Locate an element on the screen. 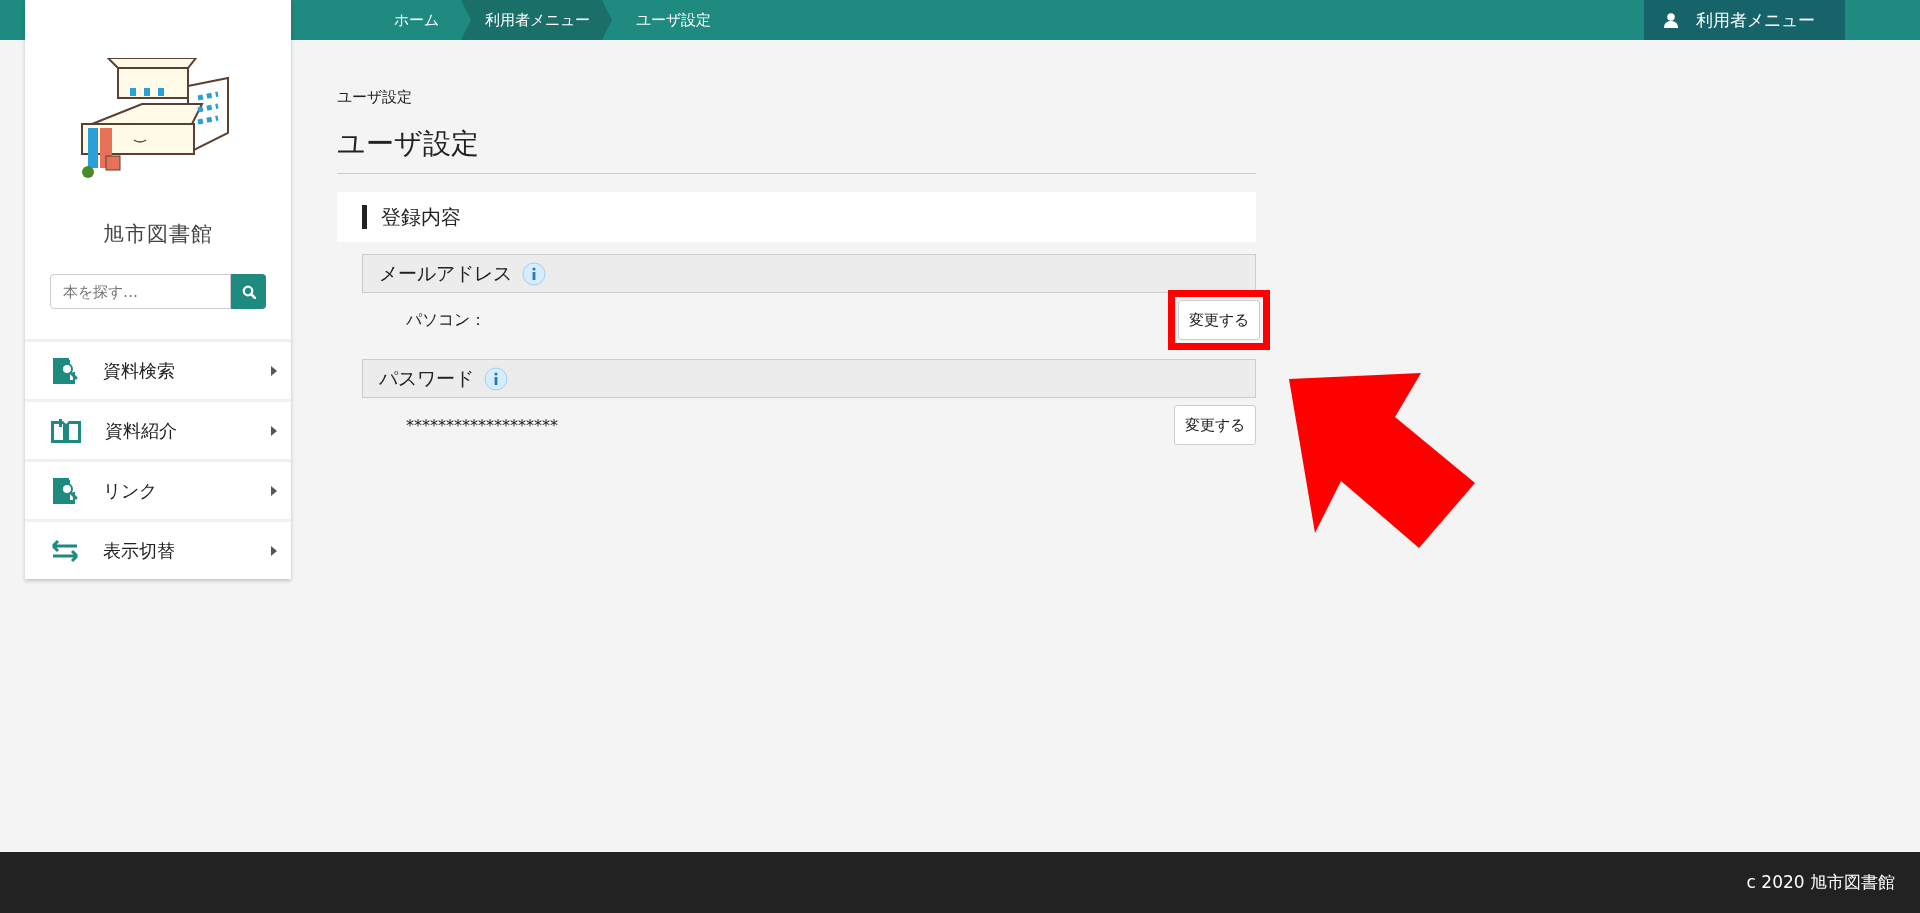 The width and height of the screenshot is (1920, 913). sidebar-menu-item: リンク is located at coordinates (158, 489).